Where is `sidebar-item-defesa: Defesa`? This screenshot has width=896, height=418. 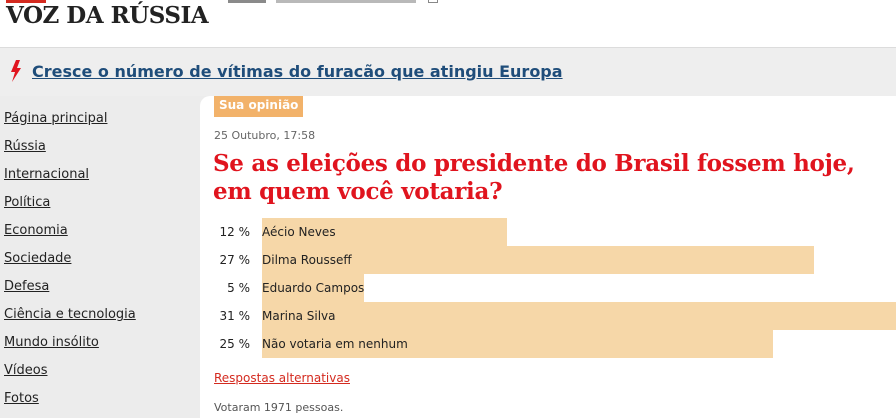 sidebar-item-defesa: Defesa is located at coordinates (26, 286).